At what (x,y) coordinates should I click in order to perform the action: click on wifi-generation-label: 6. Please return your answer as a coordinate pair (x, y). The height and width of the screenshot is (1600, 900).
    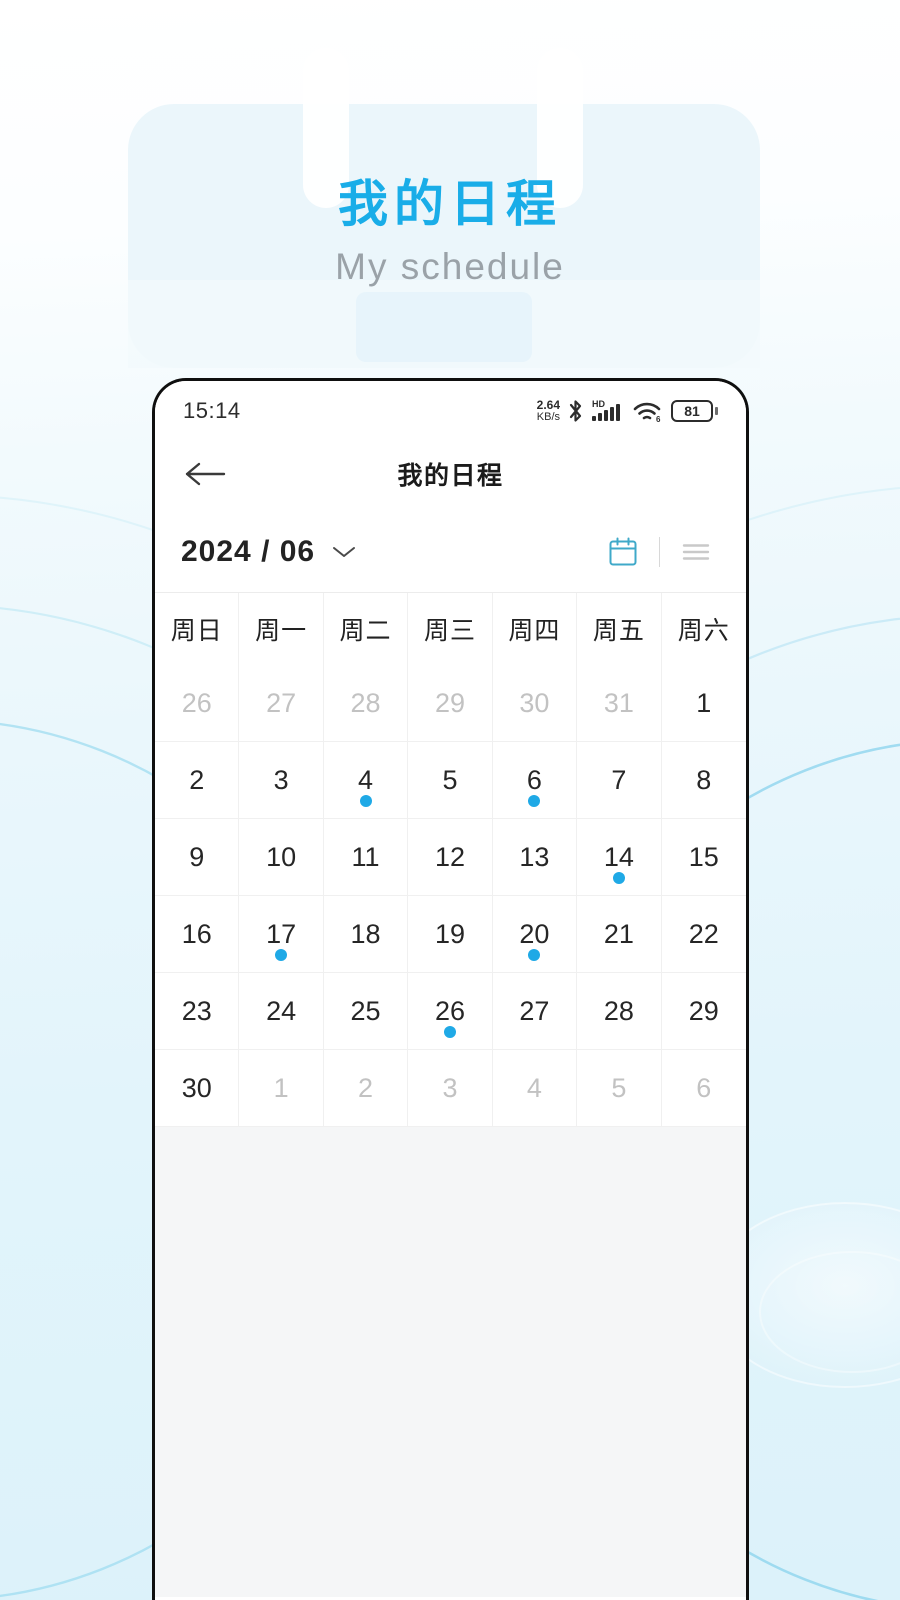
    Looking at the image, I should click on (658, 419).